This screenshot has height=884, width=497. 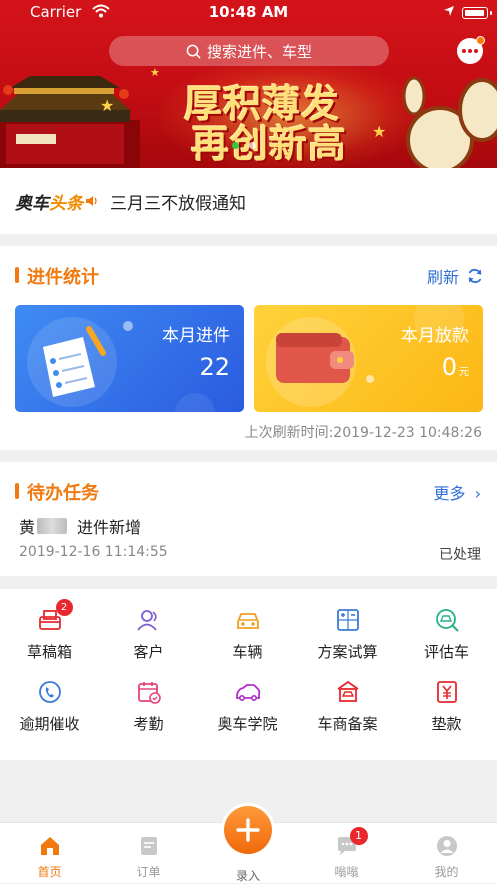 I want to click on wallet-icon, so click(x=315, y=358).